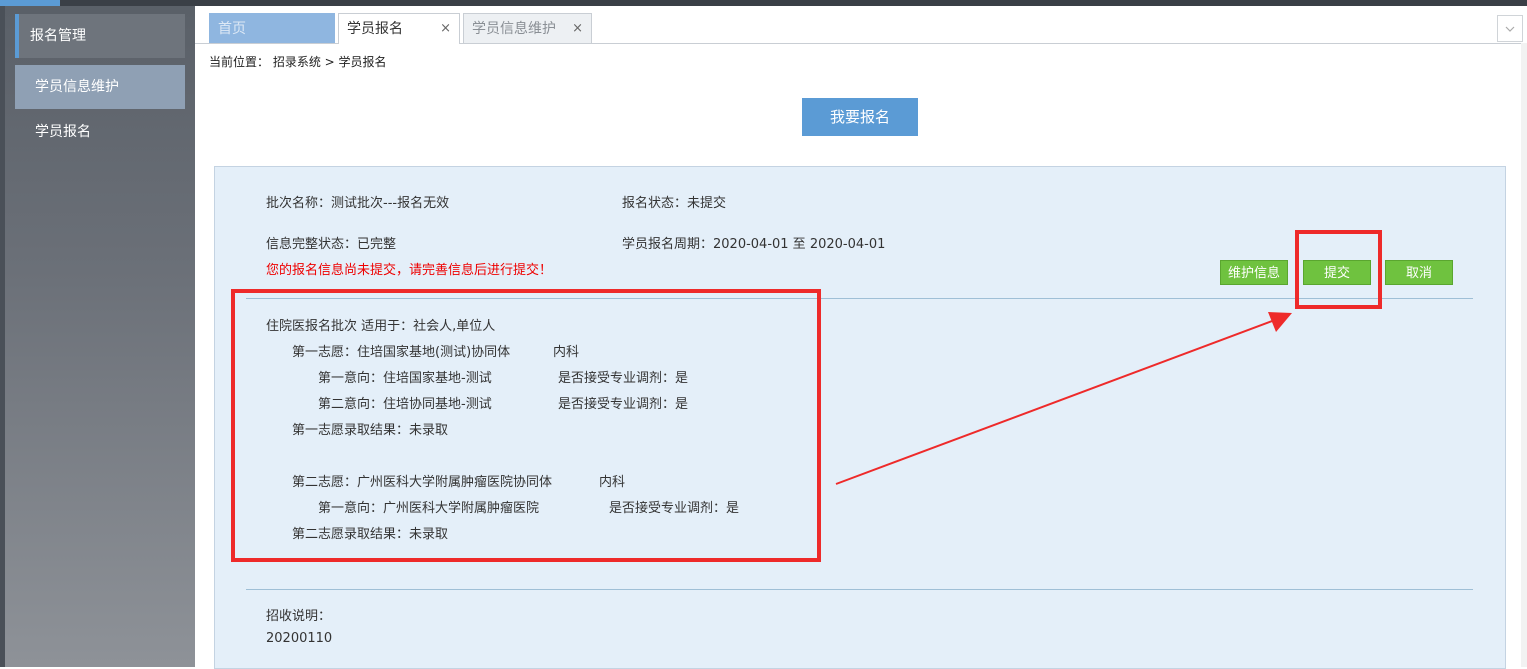  What do you see at coordinates (1524, 355) in the screenshot?
I see `scrollbar` at bounding box center [1524, 355].